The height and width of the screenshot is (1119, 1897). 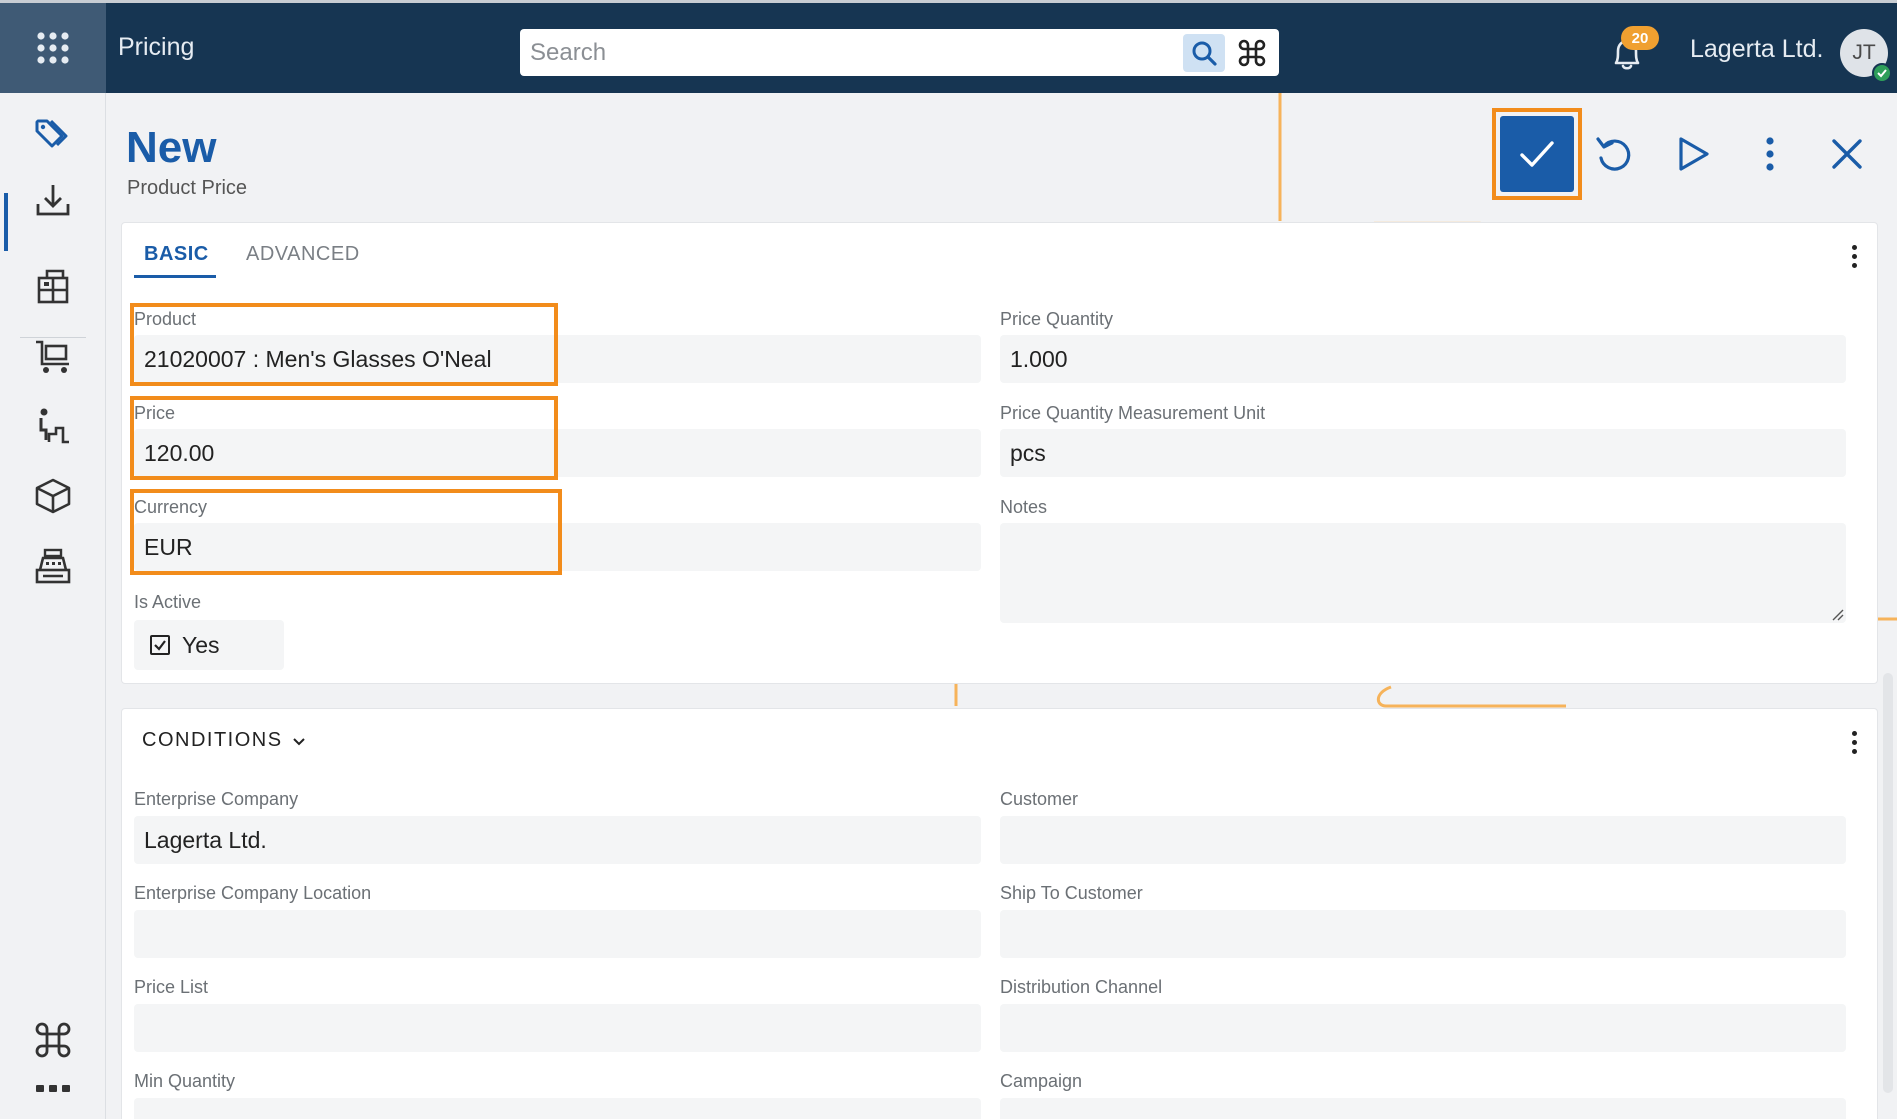 I want to click on download-tray-icon, so click(x=53, y=200).